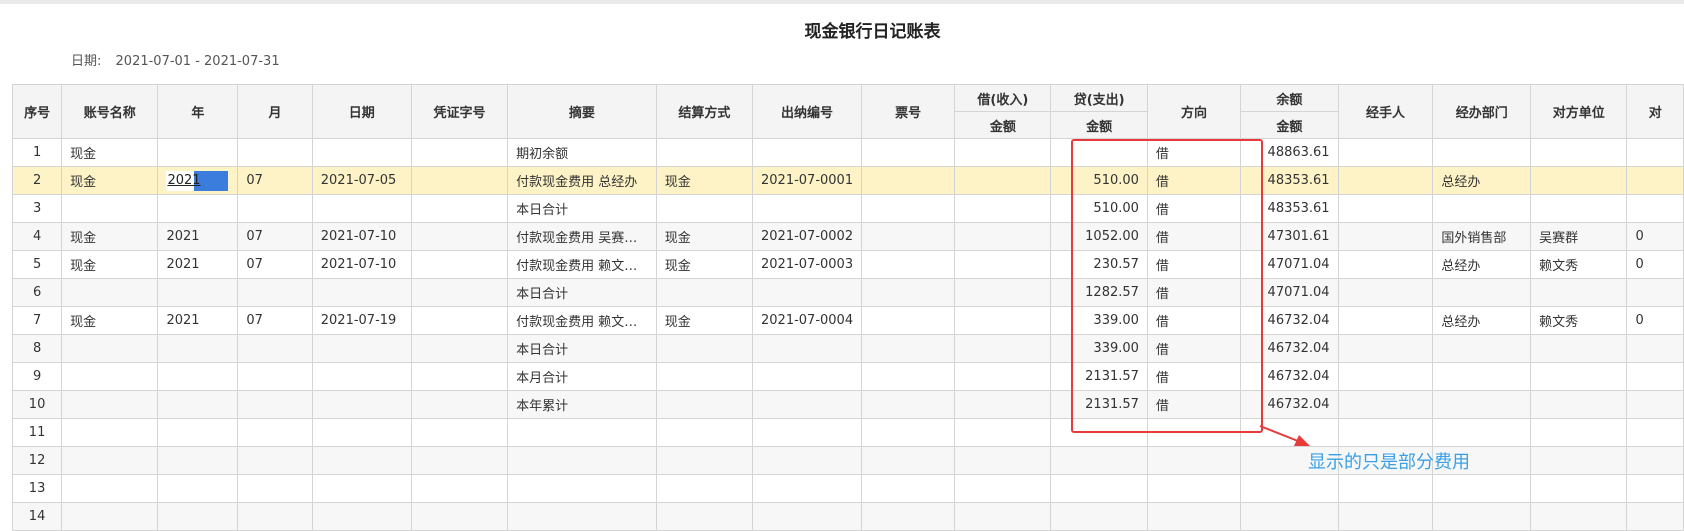 The image size is (1684, 531). I want to click on cell-department: 总经办, so click(1482, 320).